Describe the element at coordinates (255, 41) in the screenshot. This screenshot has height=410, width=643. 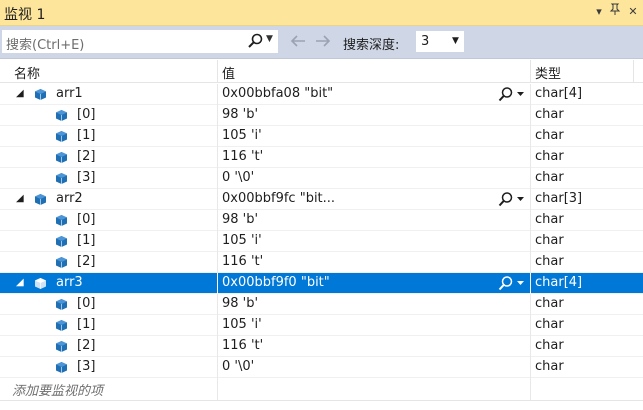
I see `search-icon` at that location.